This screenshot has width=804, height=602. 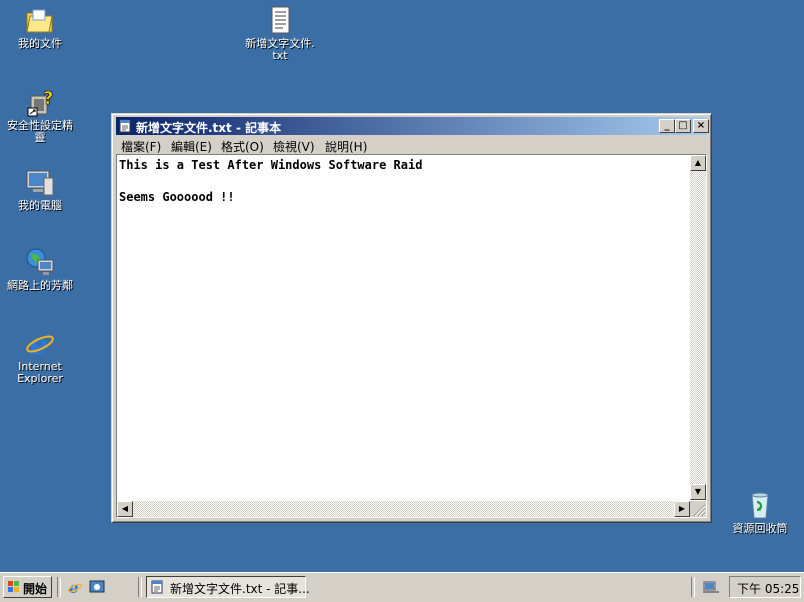 I want to click on maximize-button: □, so click(x=683, y=126).